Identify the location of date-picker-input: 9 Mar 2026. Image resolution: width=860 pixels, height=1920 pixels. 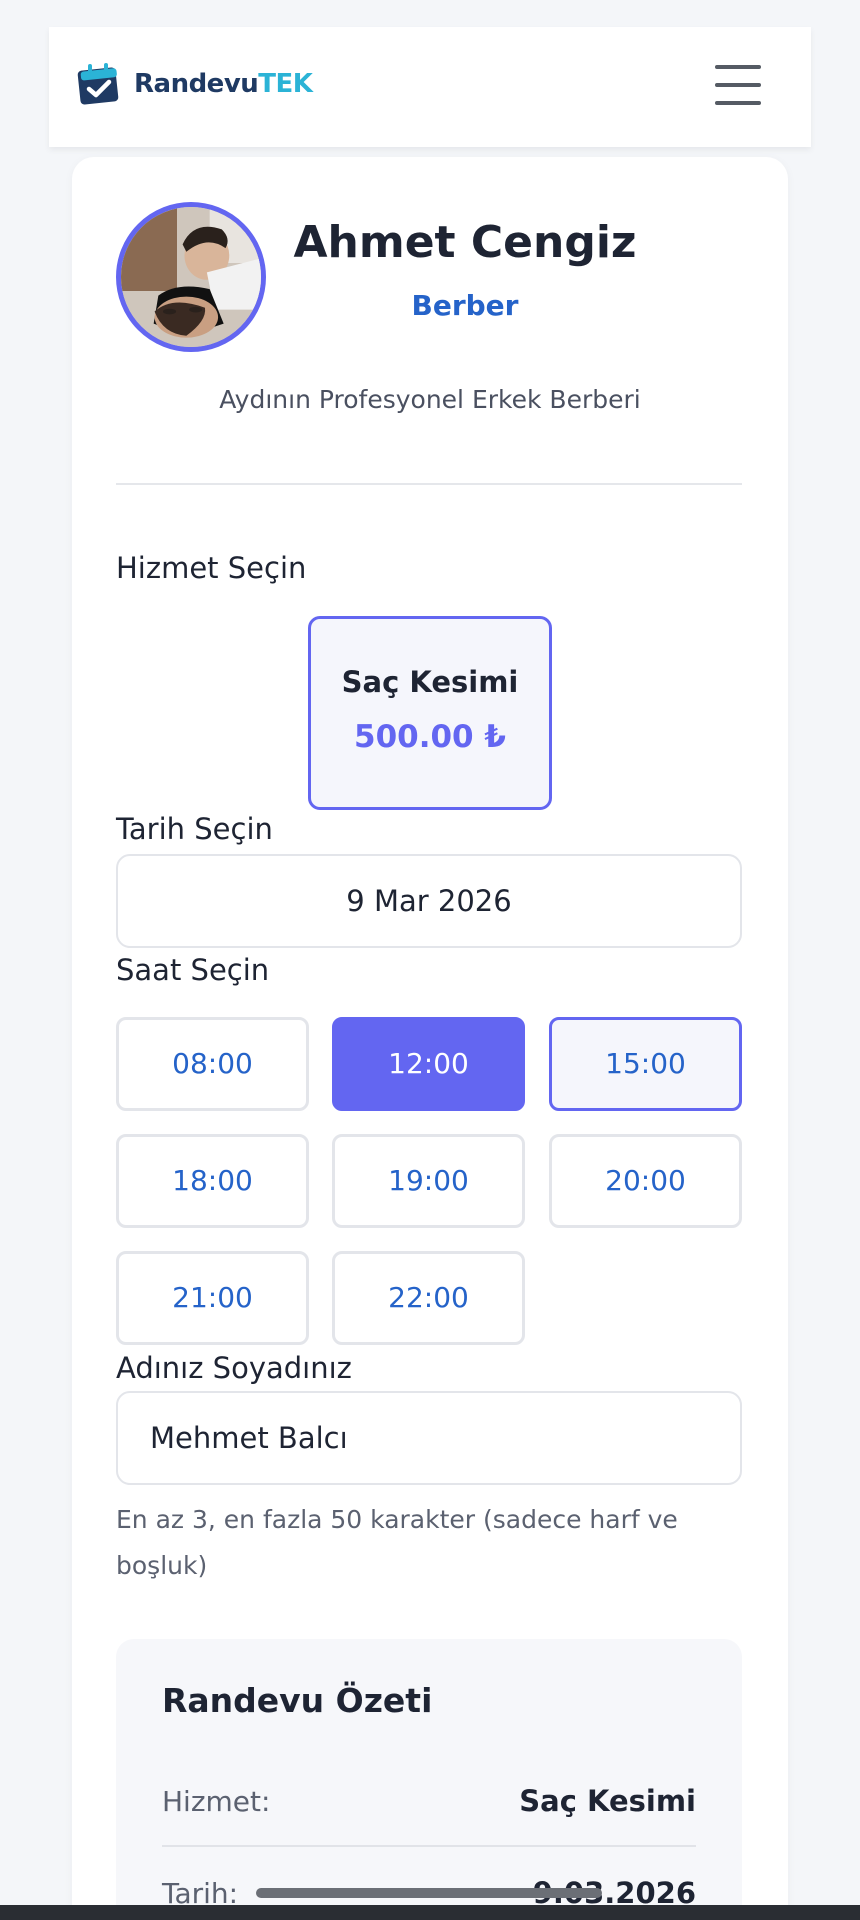
(429, 901).